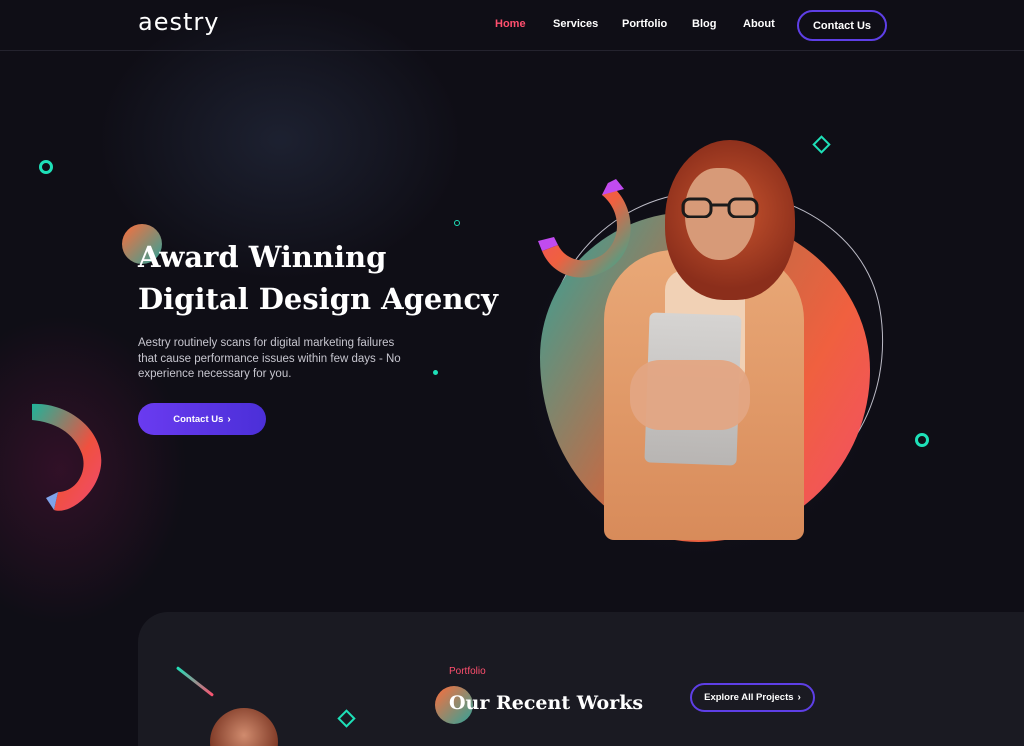 This screenshot has width=1024, height=746. I want to click on explore-projects-button: Explore All Projects ›, so click(752, 697).